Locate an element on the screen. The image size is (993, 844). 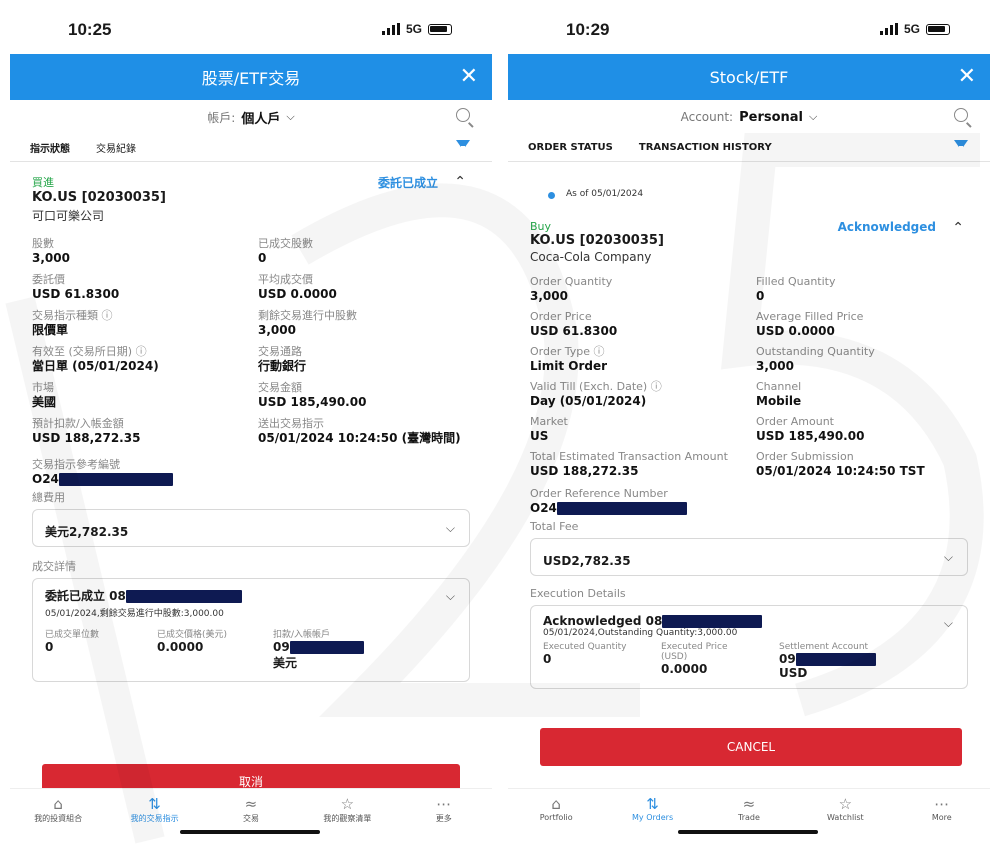
field-label: 送出交易指示 is located at coordinates (291, 424).